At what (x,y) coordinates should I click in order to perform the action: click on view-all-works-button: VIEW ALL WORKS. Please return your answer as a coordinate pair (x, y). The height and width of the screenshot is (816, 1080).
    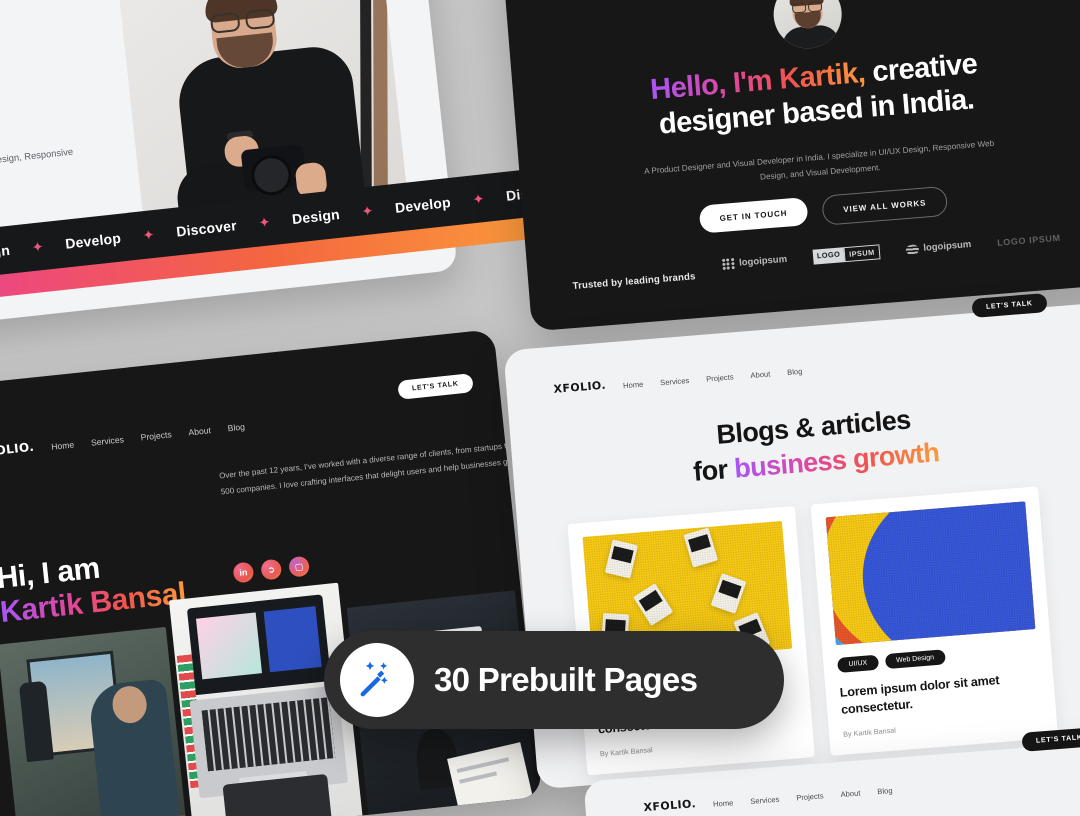
    Looking at the image, I should click on (885, 205).